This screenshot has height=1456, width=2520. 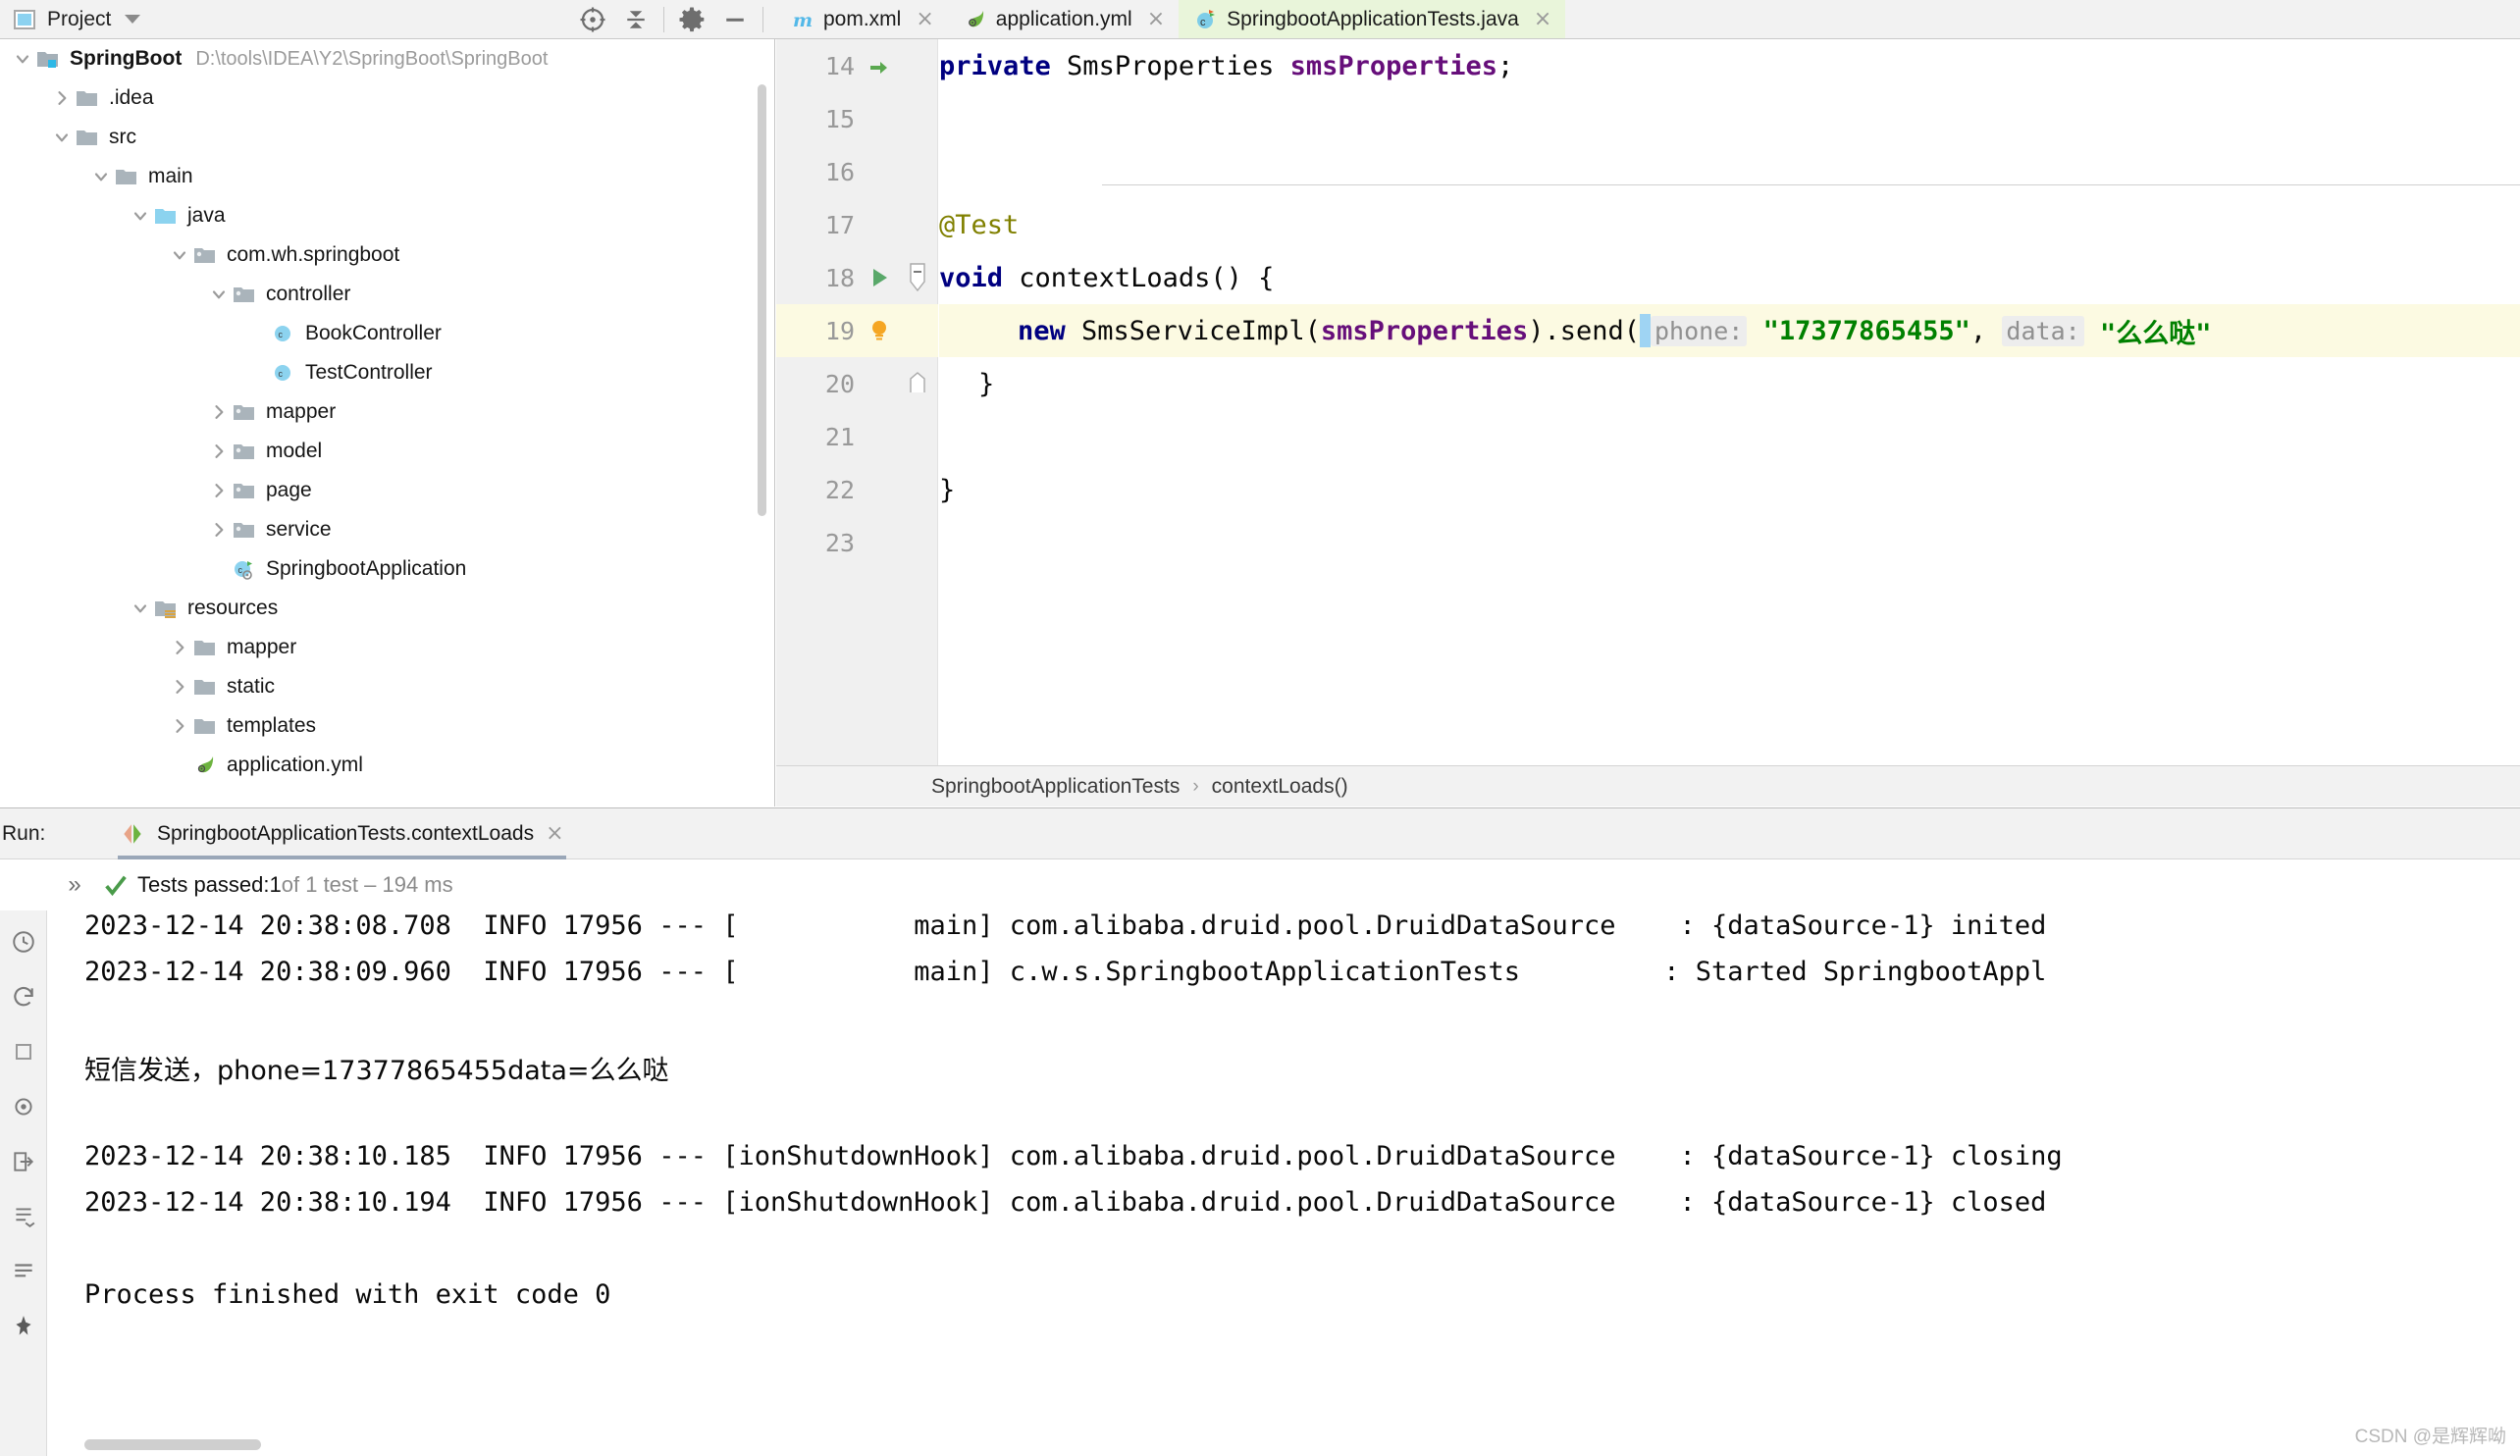 I want to click on gutter-line-20: 20, so click(x=857, y=383).